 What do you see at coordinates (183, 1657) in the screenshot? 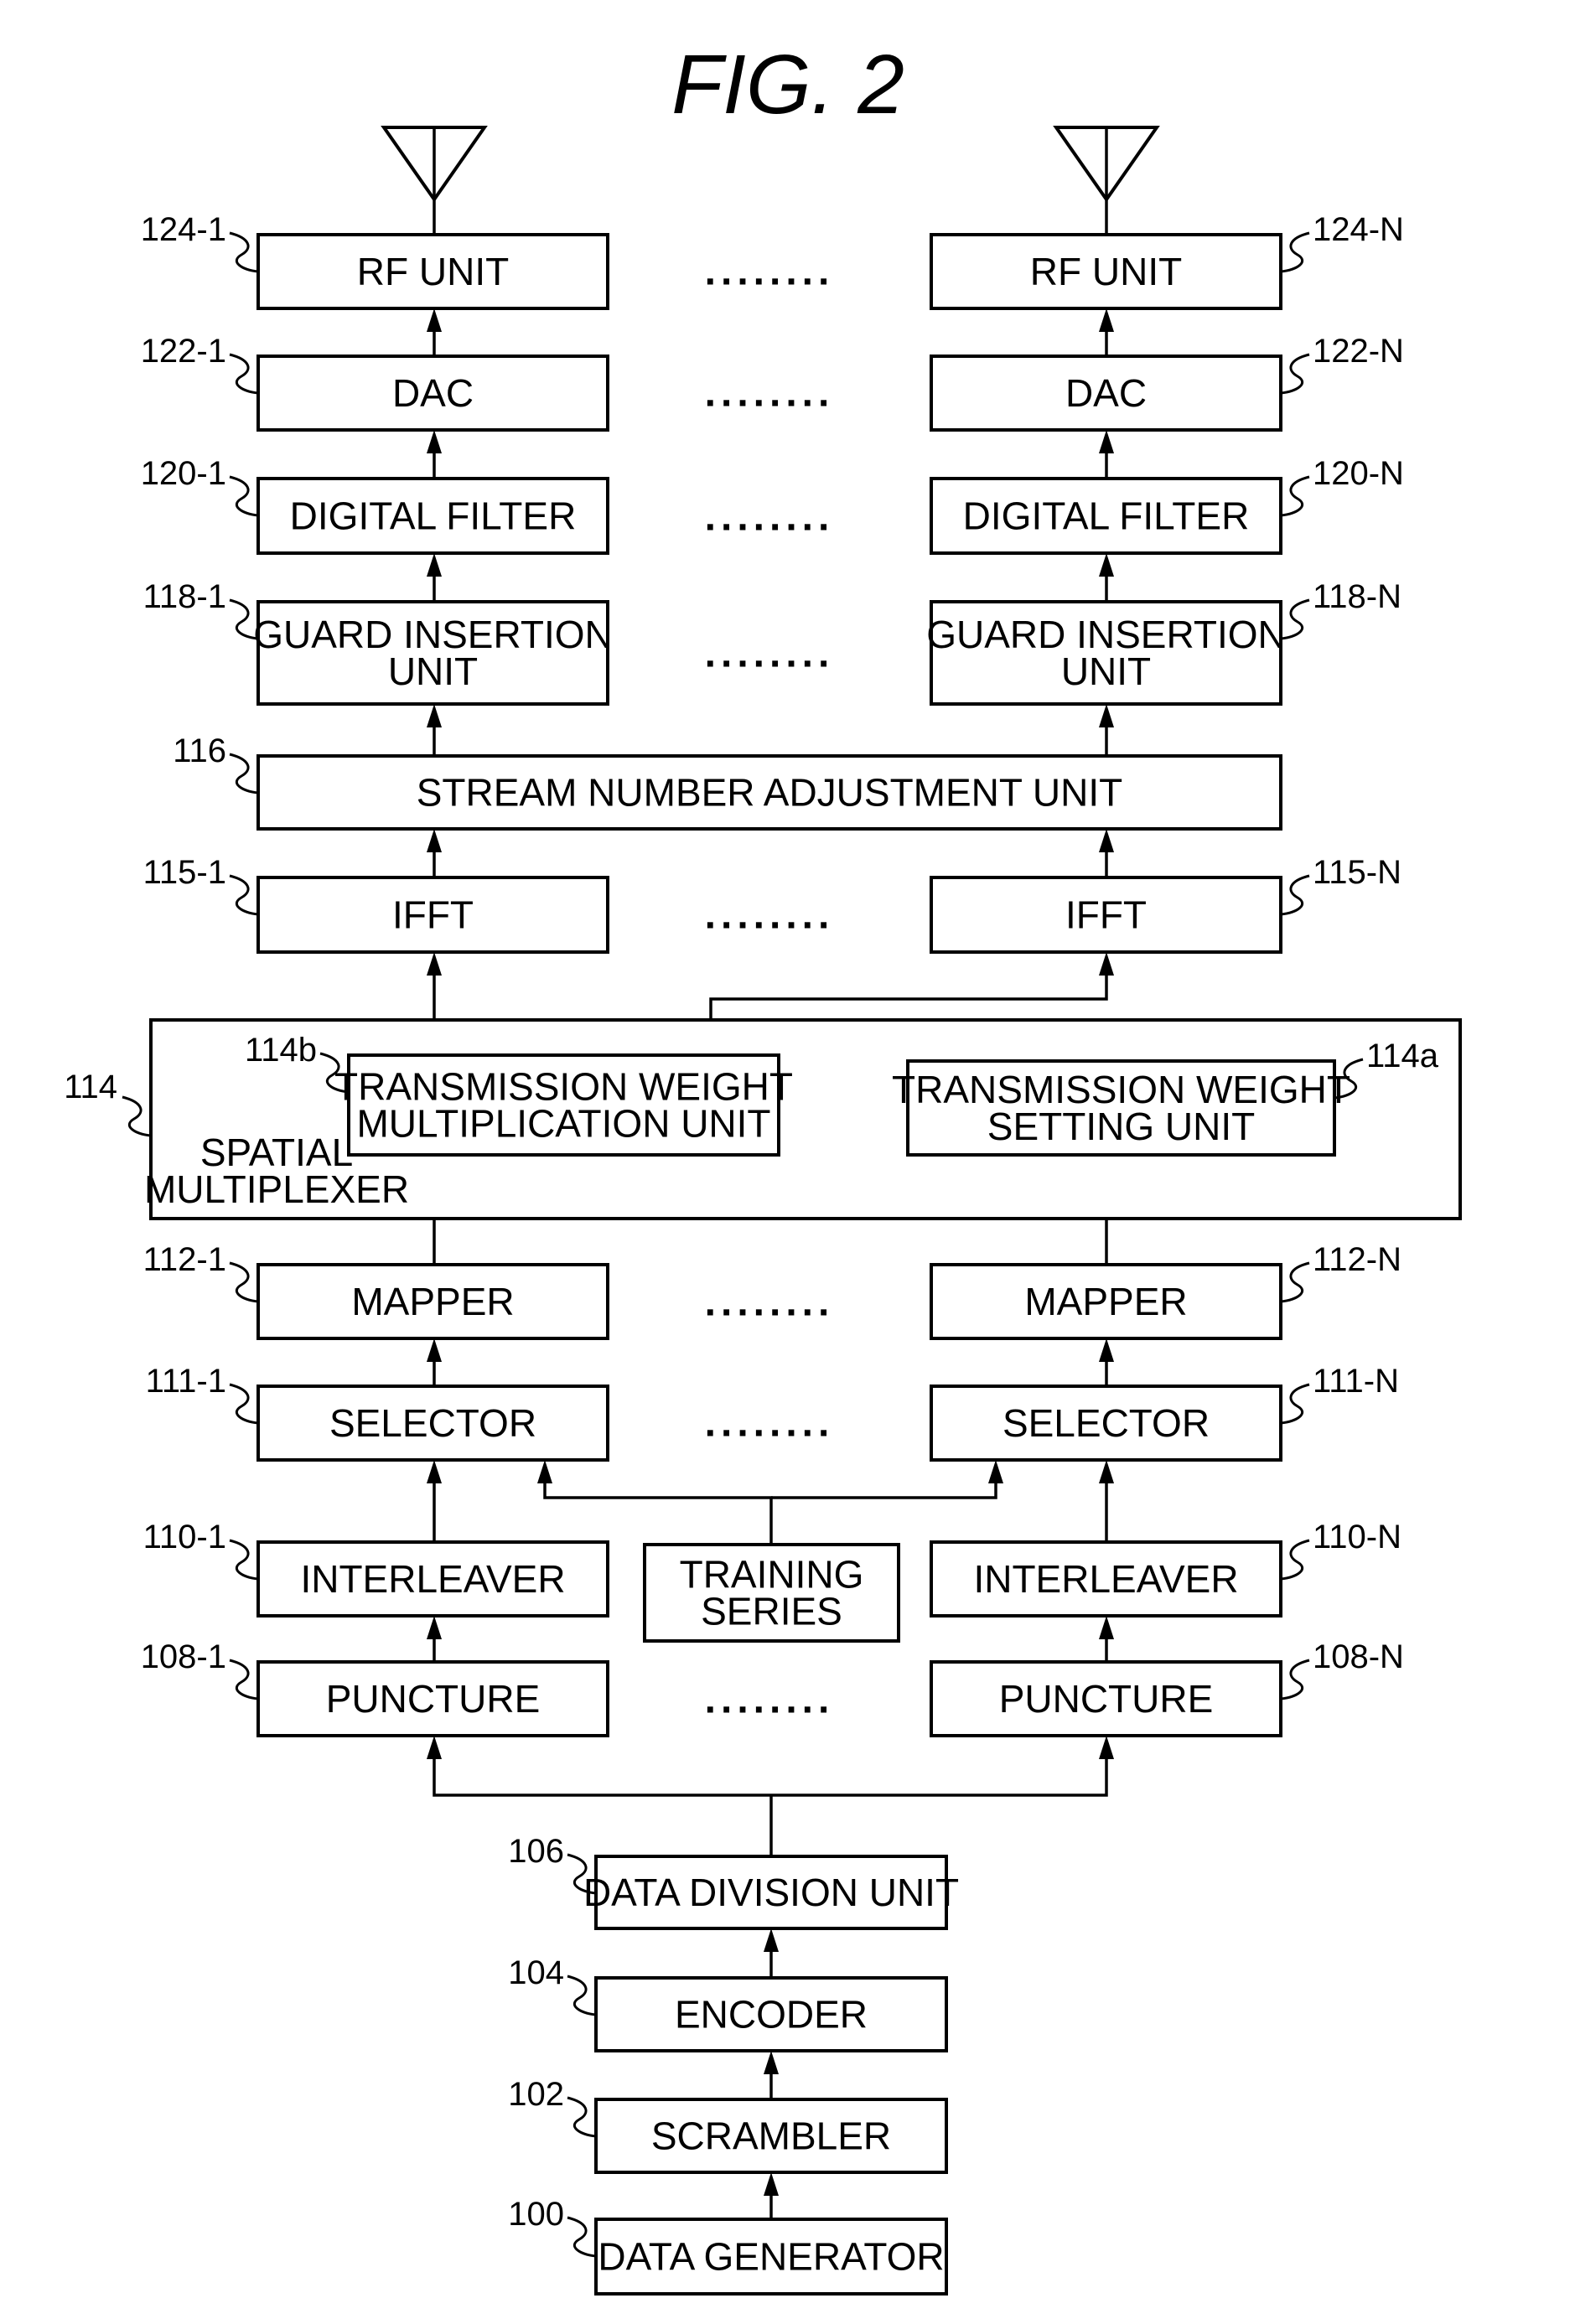
I see `reference-numeral: 108-1` at bounding box center [183, 1657].